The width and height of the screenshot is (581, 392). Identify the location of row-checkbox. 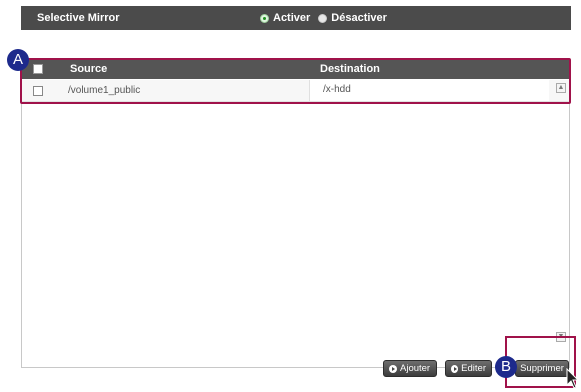
(38, 91).